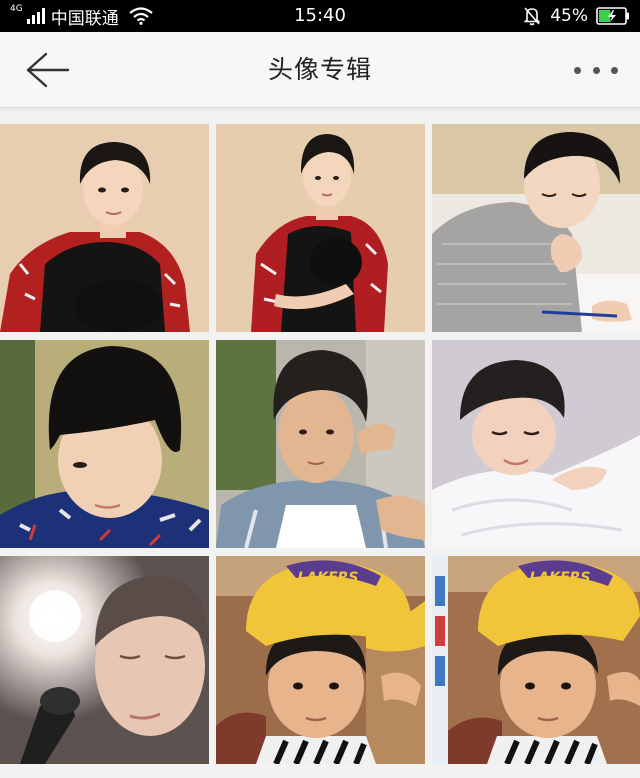  I want to click on more-dots-icon, so click(596, 70).